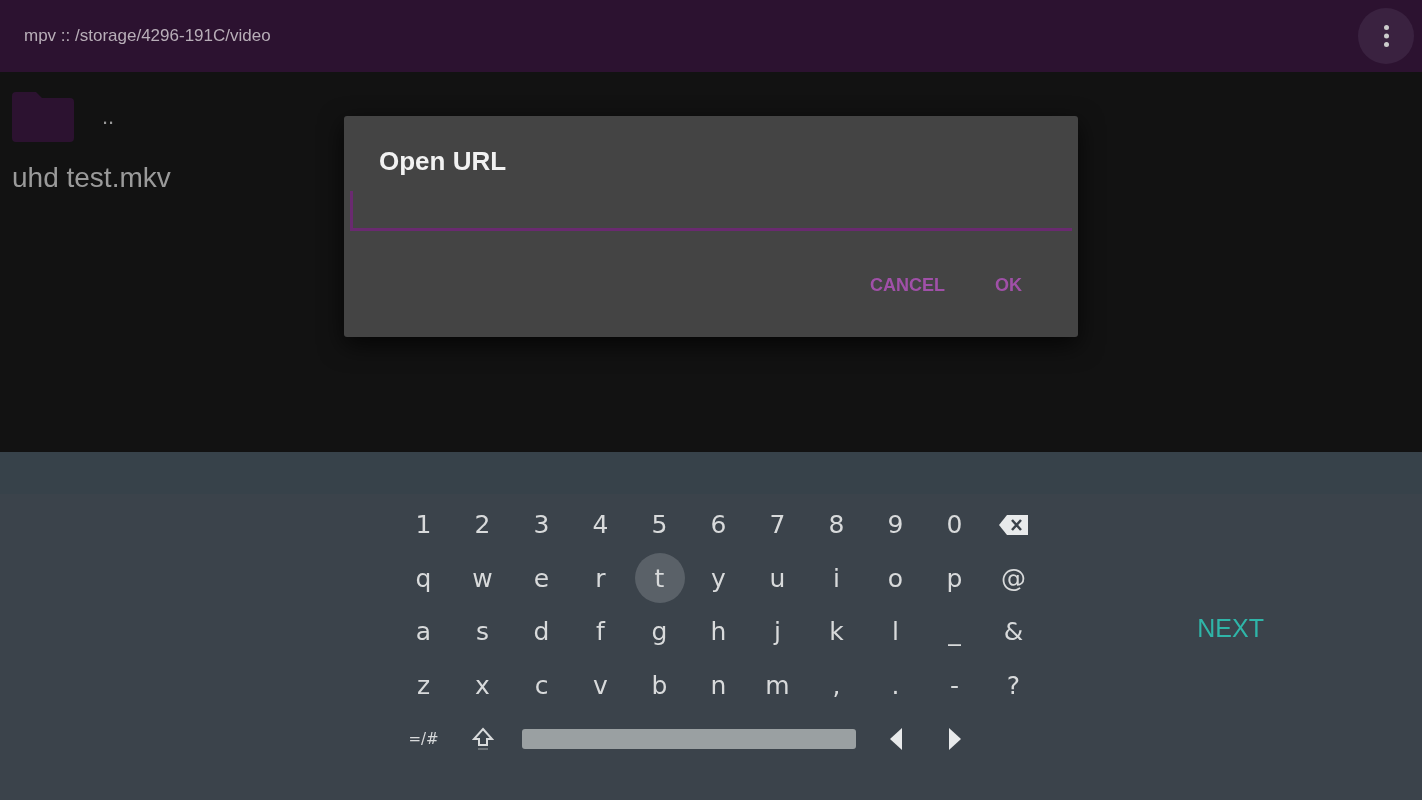  Describe the element at coordinates (423, 685) in the screenshot. I see `keyboard-key: z` at that location.